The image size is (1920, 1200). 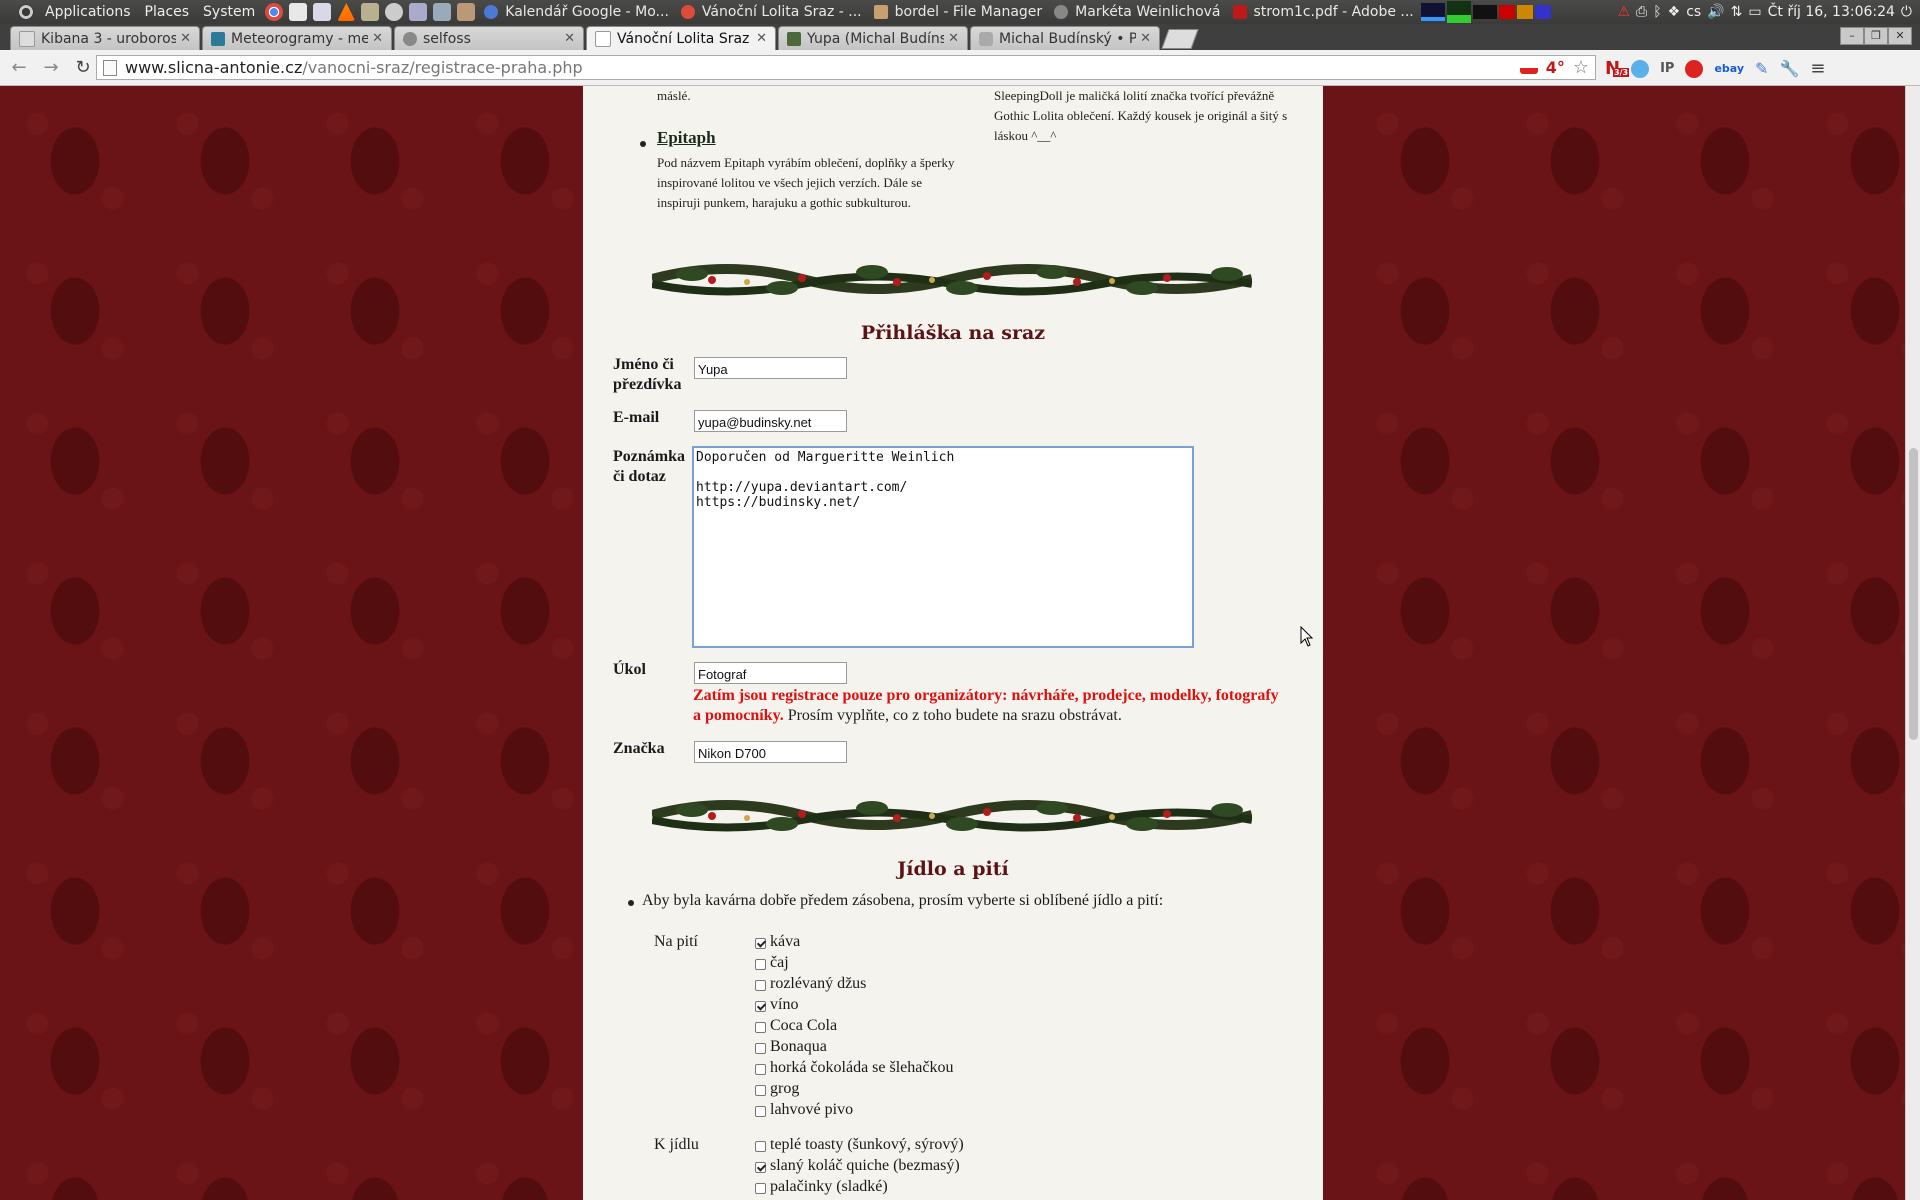 I want to click on vlc-launcher-icon, so click(x=346, y=12).